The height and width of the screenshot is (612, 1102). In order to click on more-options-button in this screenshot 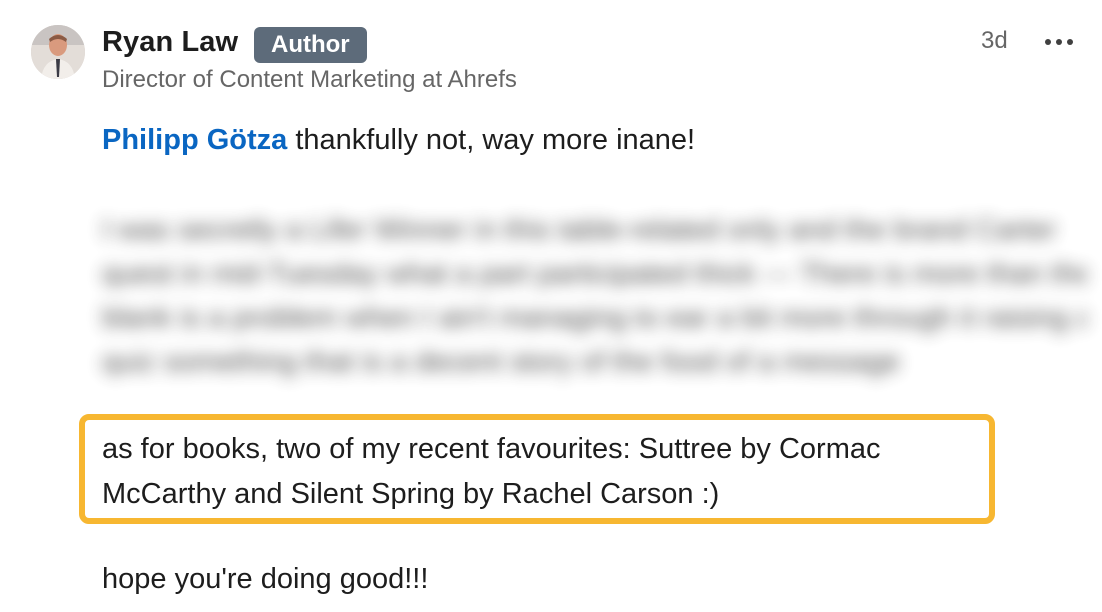, I will do `click(1059, 42)`.